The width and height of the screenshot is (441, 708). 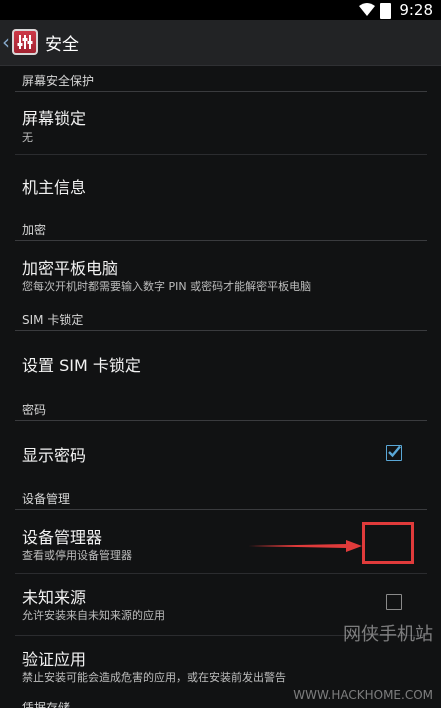 What do you see at coordinates (388, 634) in the screenshot?
I see `watermark-brand: 网侠手机站` at bounding box center [388, 634].